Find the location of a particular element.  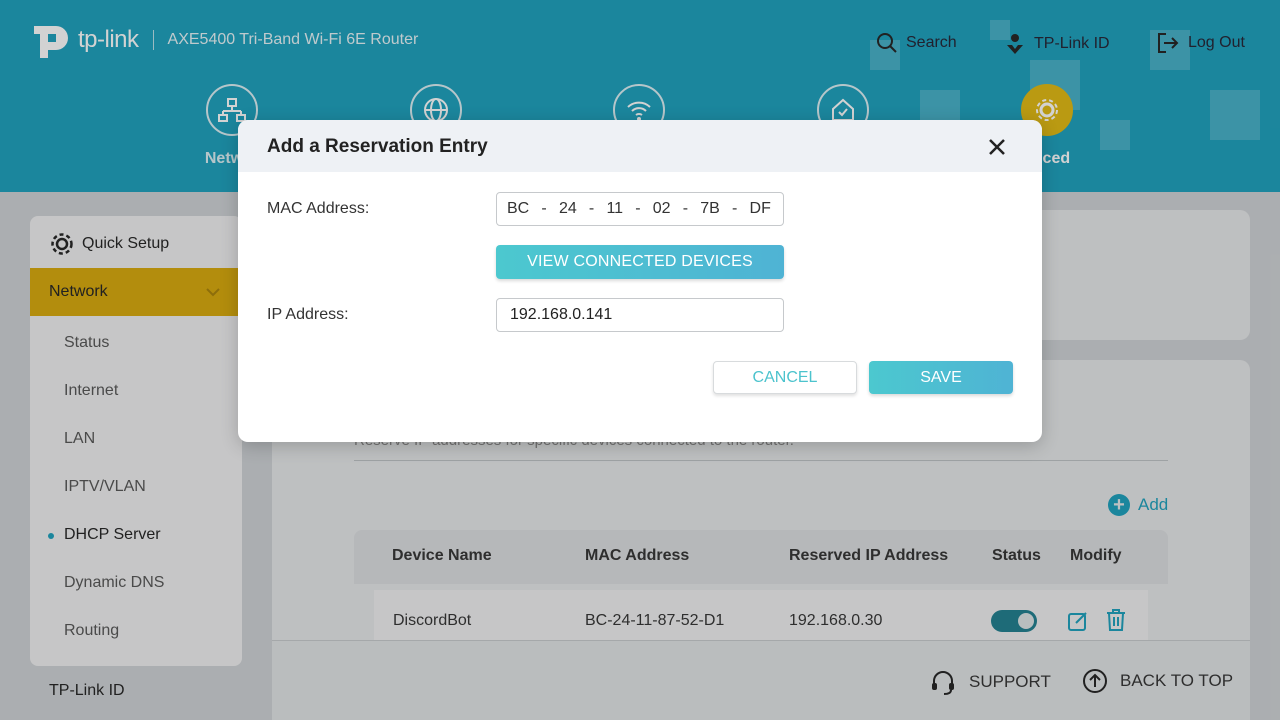

mac-octet-3: 11 is located at coordinates (614, 209).